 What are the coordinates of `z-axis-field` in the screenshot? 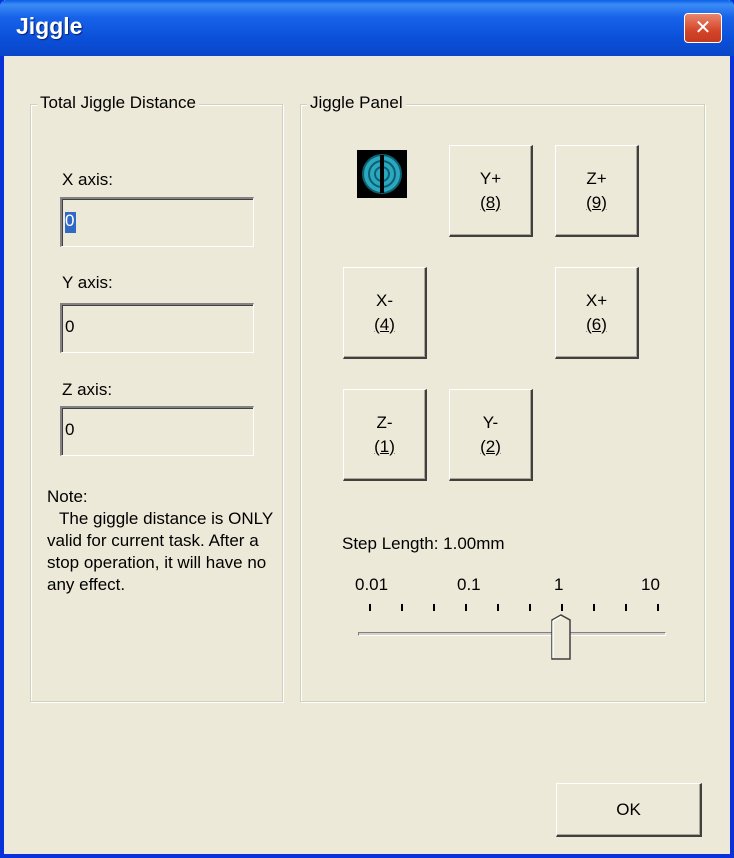 It's located at (157, 431).